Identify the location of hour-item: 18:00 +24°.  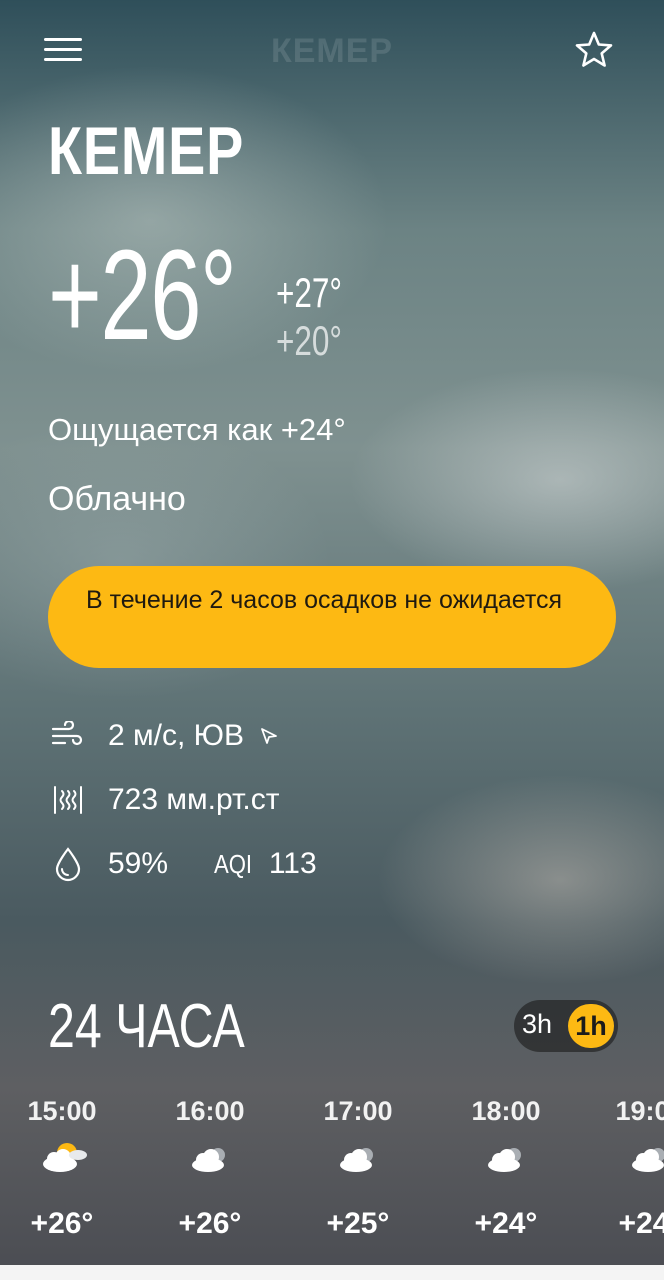
(506, 1168).